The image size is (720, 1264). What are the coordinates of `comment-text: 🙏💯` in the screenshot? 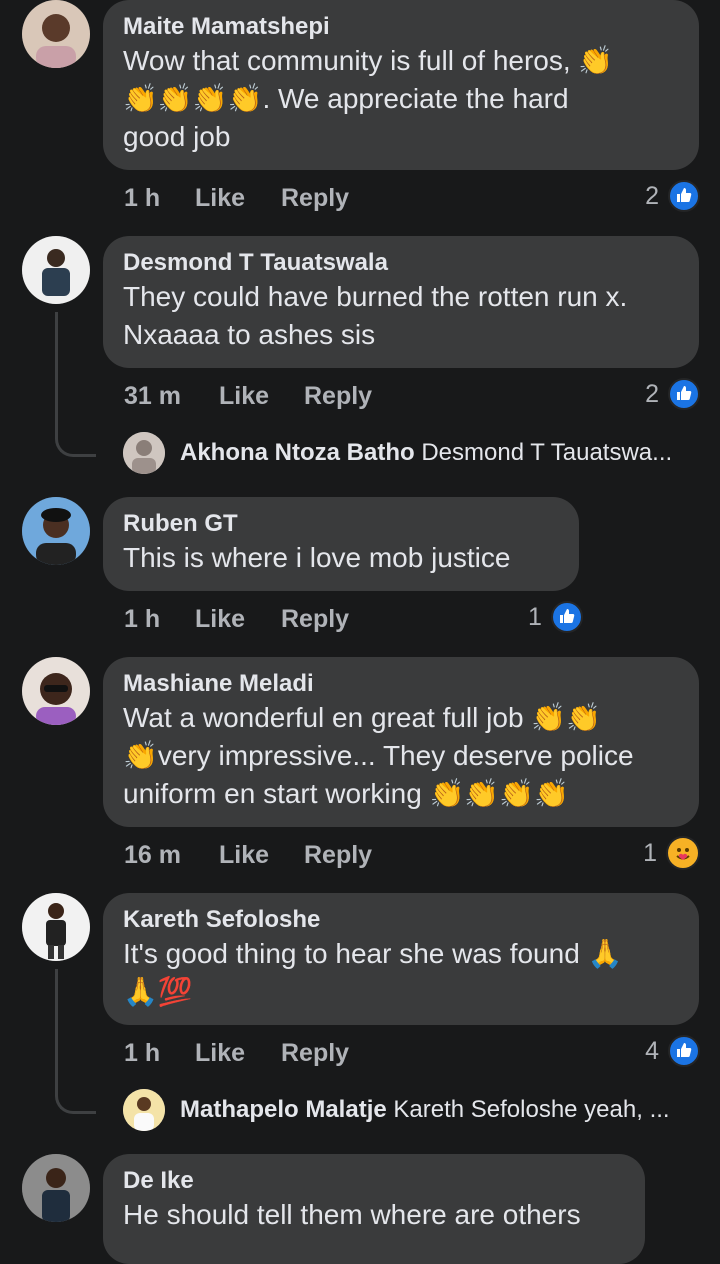 It's located at (158, 991).